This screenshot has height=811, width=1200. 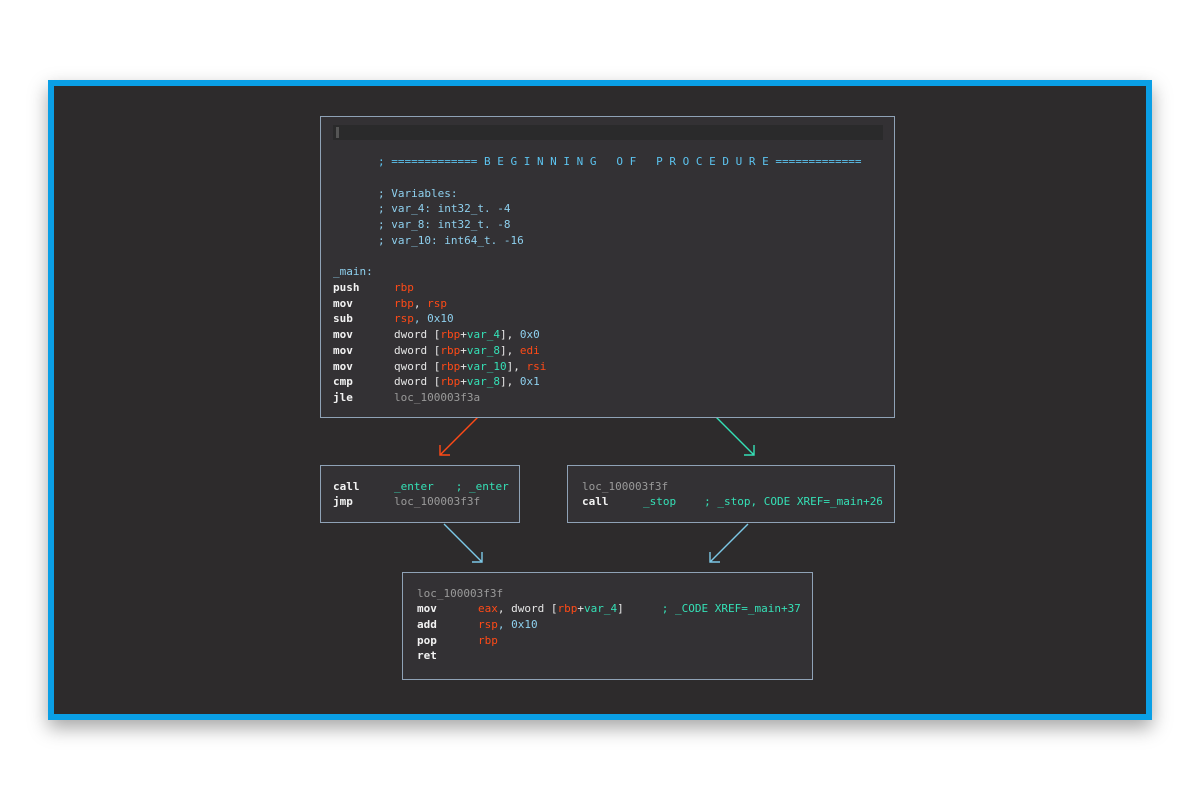 I want to click on mnemonic: cmp, so click(x=343, y=381).